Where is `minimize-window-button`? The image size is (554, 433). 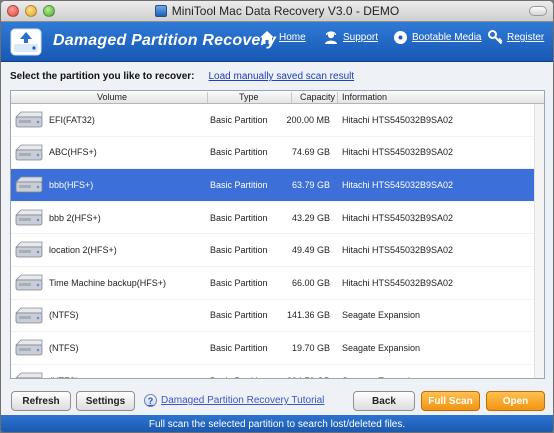
minimize-window-button is located at coordinates (31, 11).